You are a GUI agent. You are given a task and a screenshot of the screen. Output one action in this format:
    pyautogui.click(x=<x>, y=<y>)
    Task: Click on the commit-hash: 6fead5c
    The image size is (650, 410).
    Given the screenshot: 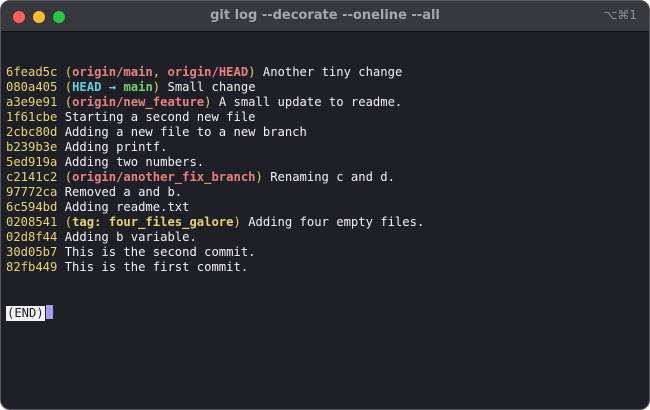 What is the action you would take?
    pyautogui.click(x=32, y=72)
    